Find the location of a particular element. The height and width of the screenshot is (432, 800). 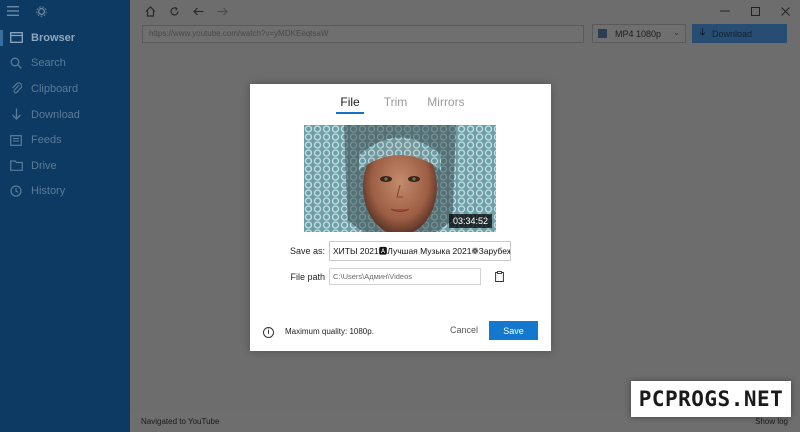

sidebar-header is located at coordinates (65, 11).